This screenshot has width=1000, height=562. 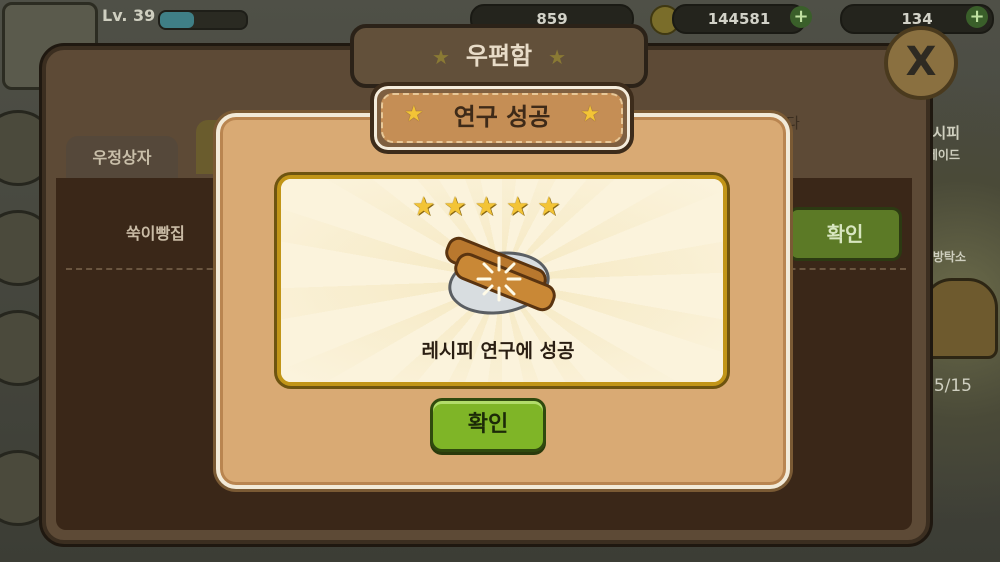 What do you see at coordinates (921, 63) in the screenshot?
I see `close-button: X` at bounding box center [921, 63].